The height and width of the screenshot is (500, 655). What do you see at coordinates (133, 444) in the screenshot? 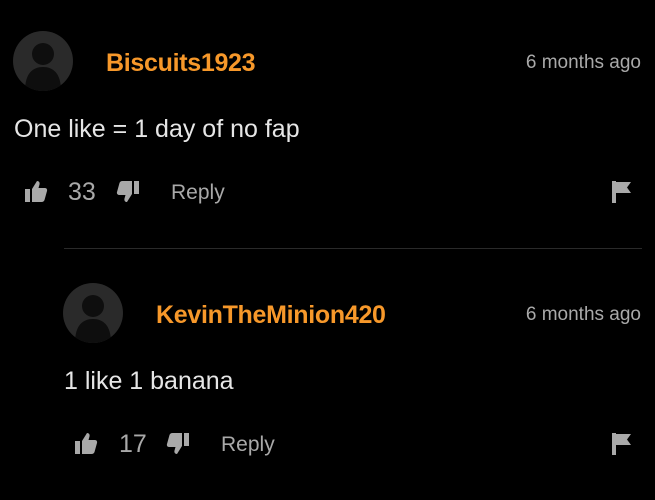
I see `like-count: 17` at bounding box center [133, 444].